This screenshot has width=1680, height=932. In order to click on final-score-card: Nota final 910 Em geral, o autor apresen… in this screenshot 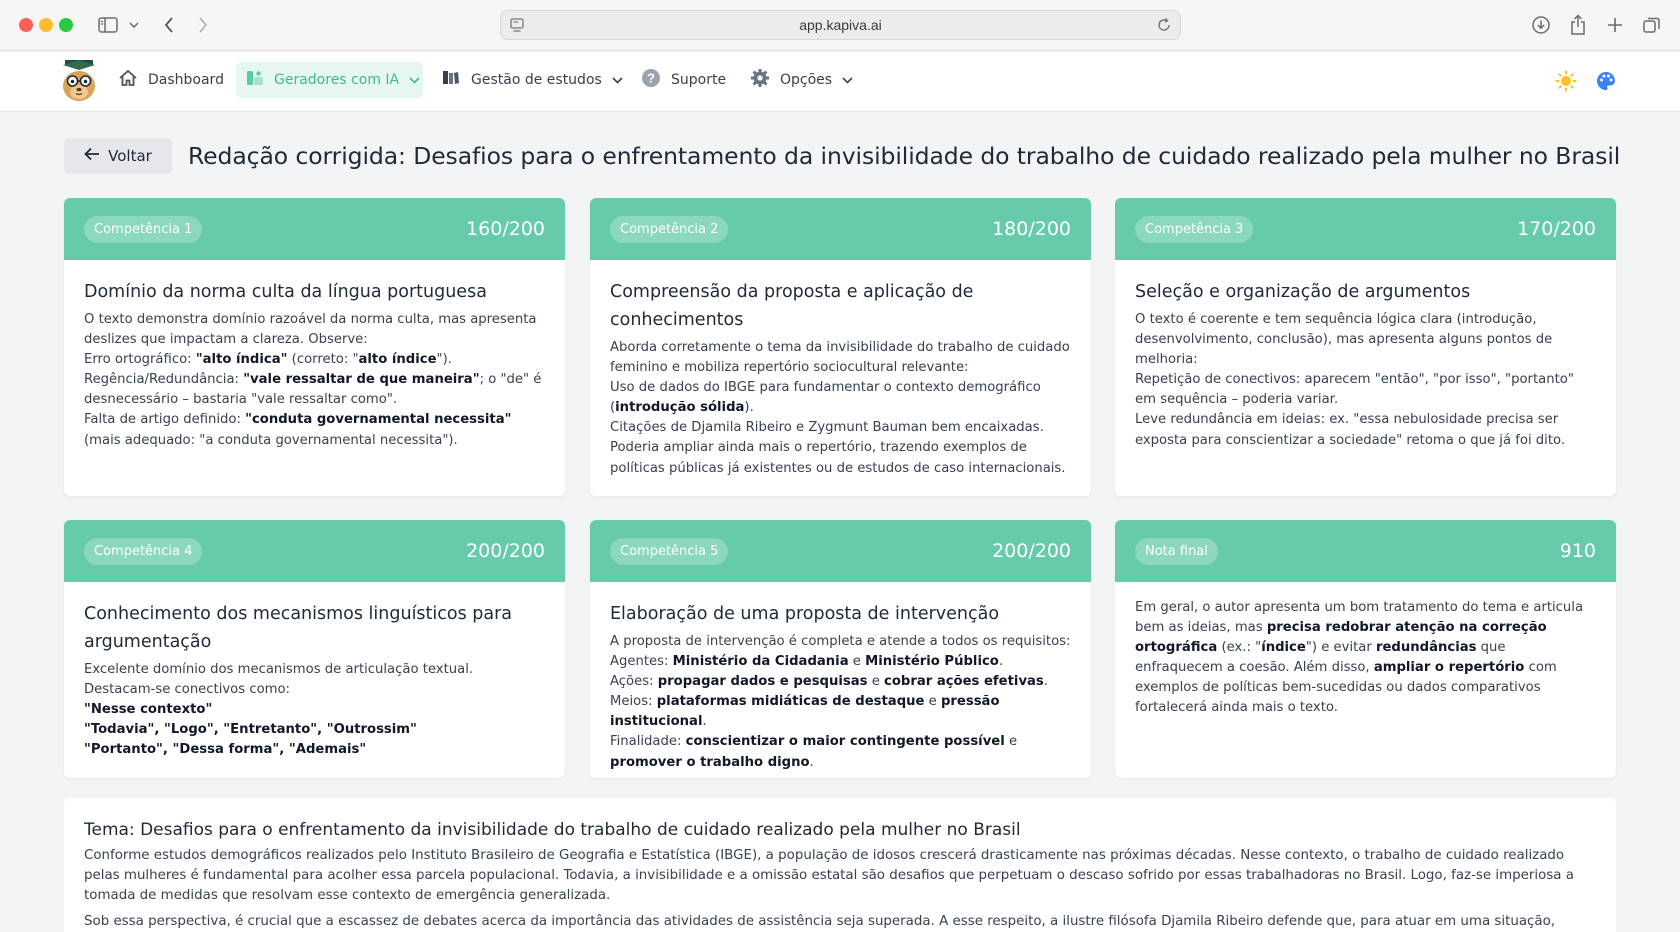, I will do `click(1365, 649)`.